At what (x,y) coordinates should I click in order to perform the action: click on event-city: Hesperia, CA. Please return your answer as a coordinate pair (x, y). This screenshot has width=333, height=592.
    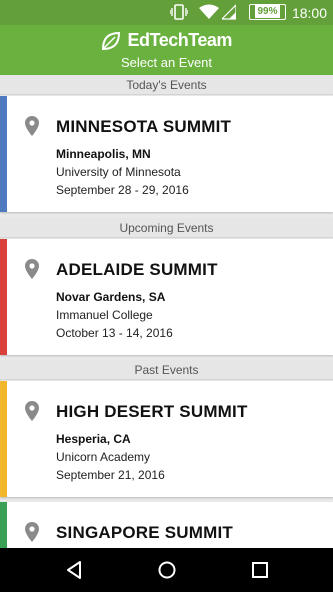
    Looking at the image, I should click on (93, 439).